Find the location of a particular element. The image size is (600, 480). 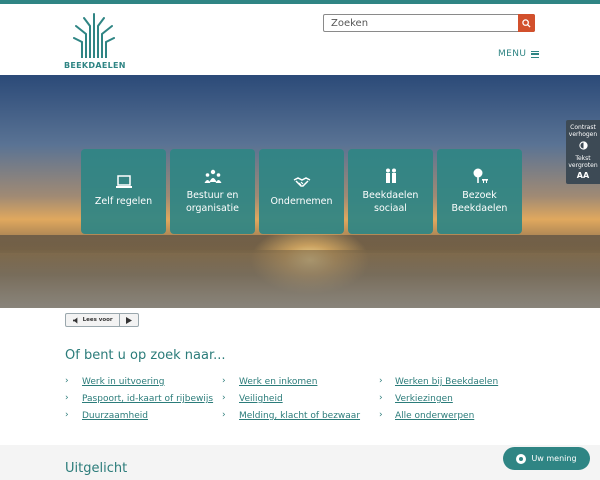

accessibility-toolbar: Contrast verhogen Tekst vergroten AA is located at coordinates (583, 152).